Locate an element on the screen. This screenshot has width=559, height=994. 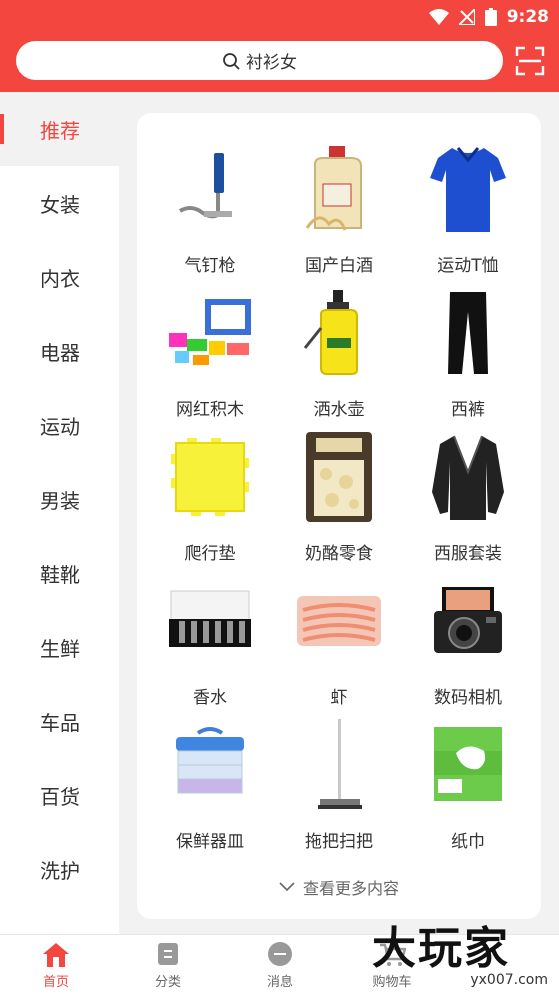
category-appliances: 电器 is located at coordinates (59, 351).